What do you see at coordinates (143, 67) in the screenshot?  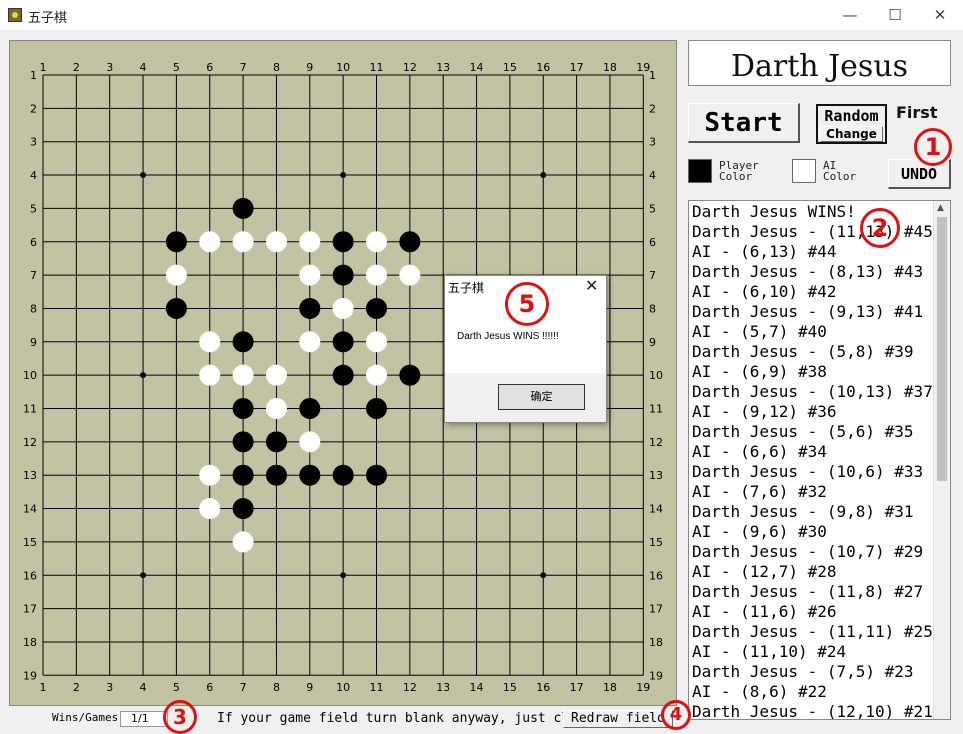 I see `coord-label-top: 4` at bounding box center [143, 67].